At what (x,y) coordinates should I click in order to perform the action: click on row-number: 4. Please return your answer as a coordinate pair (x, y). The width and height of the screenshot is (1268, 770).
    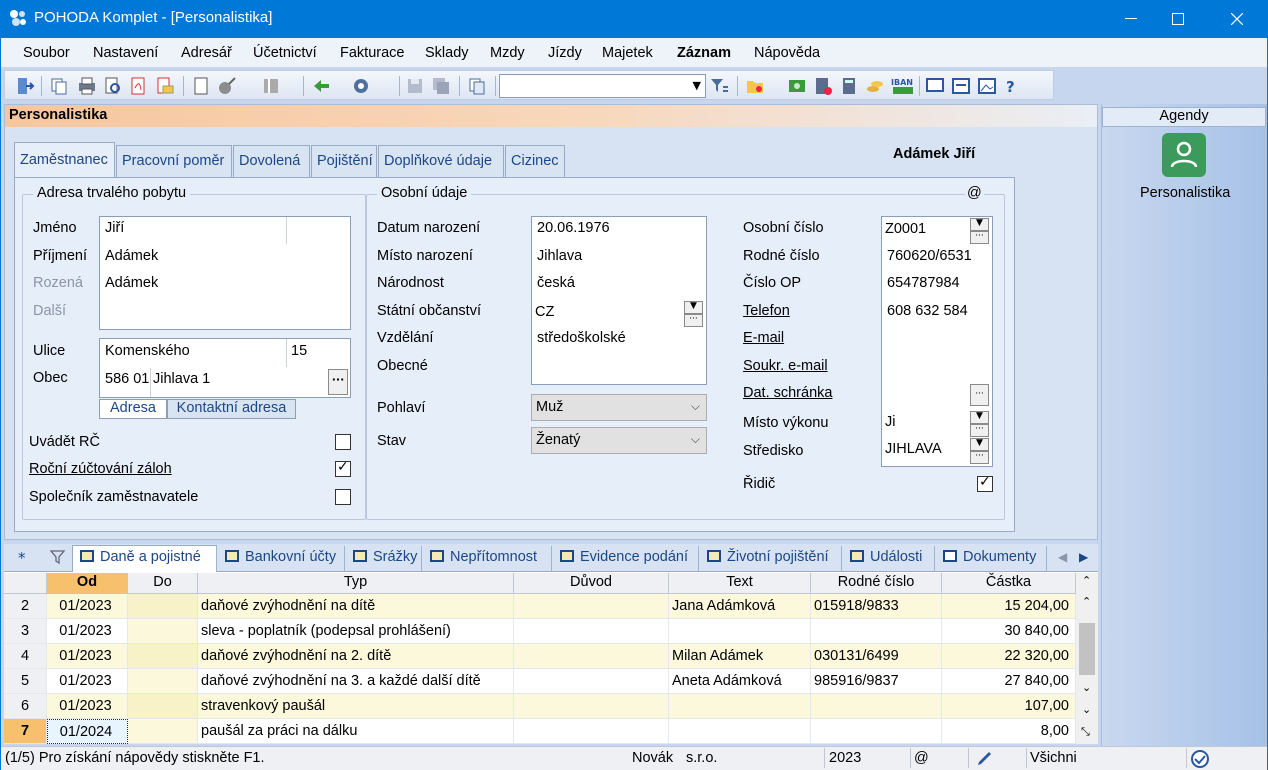
    Looking at the image, I should click on (25, 656).